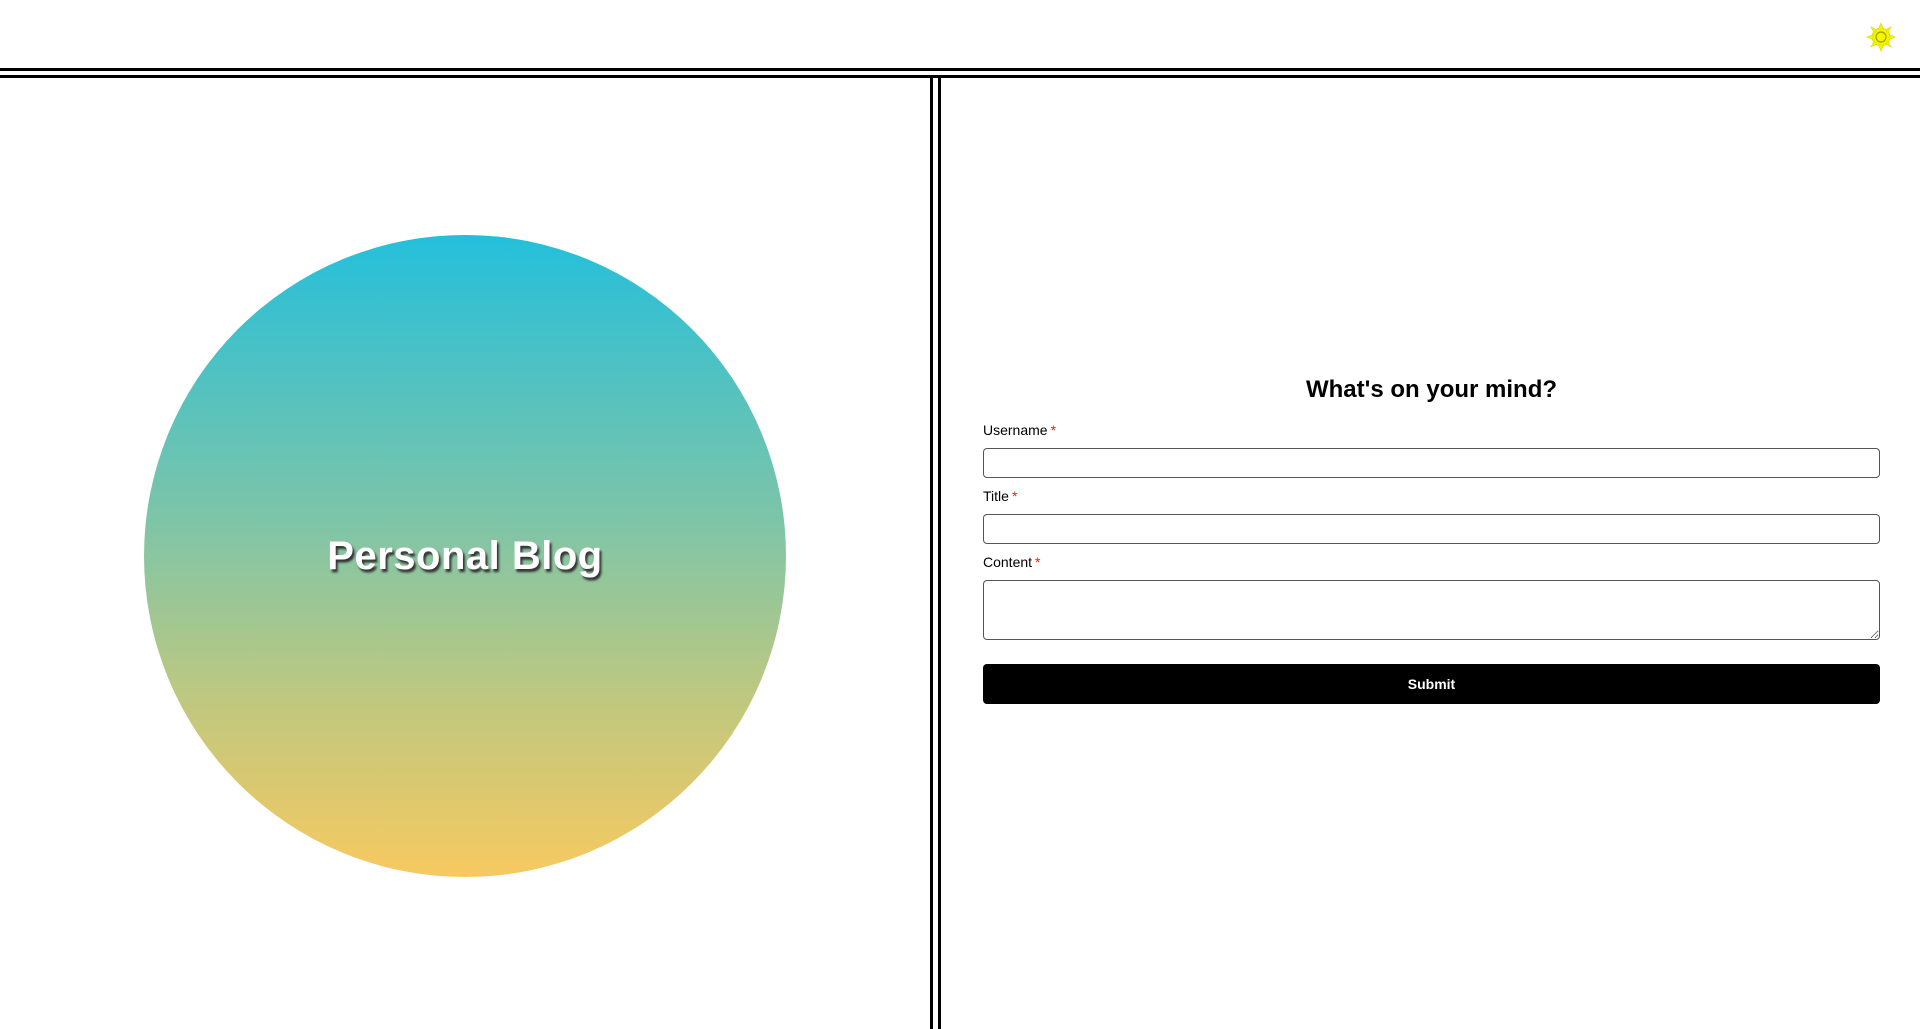 This screenshot has width=1920, height=1029. I want to click on site-title: Personal Blog, so click(465, 555).